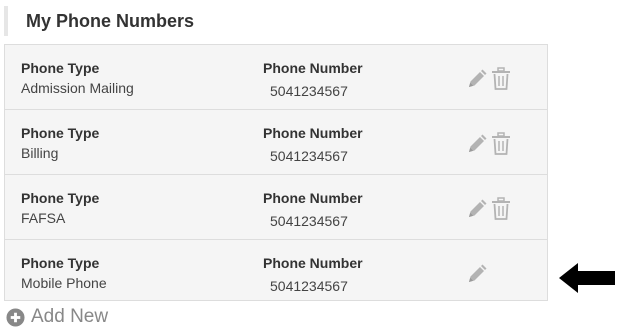  Describe the element at coordinates (40, 153) in the screenshot. I see `phone-type-value: Billing` at that location.